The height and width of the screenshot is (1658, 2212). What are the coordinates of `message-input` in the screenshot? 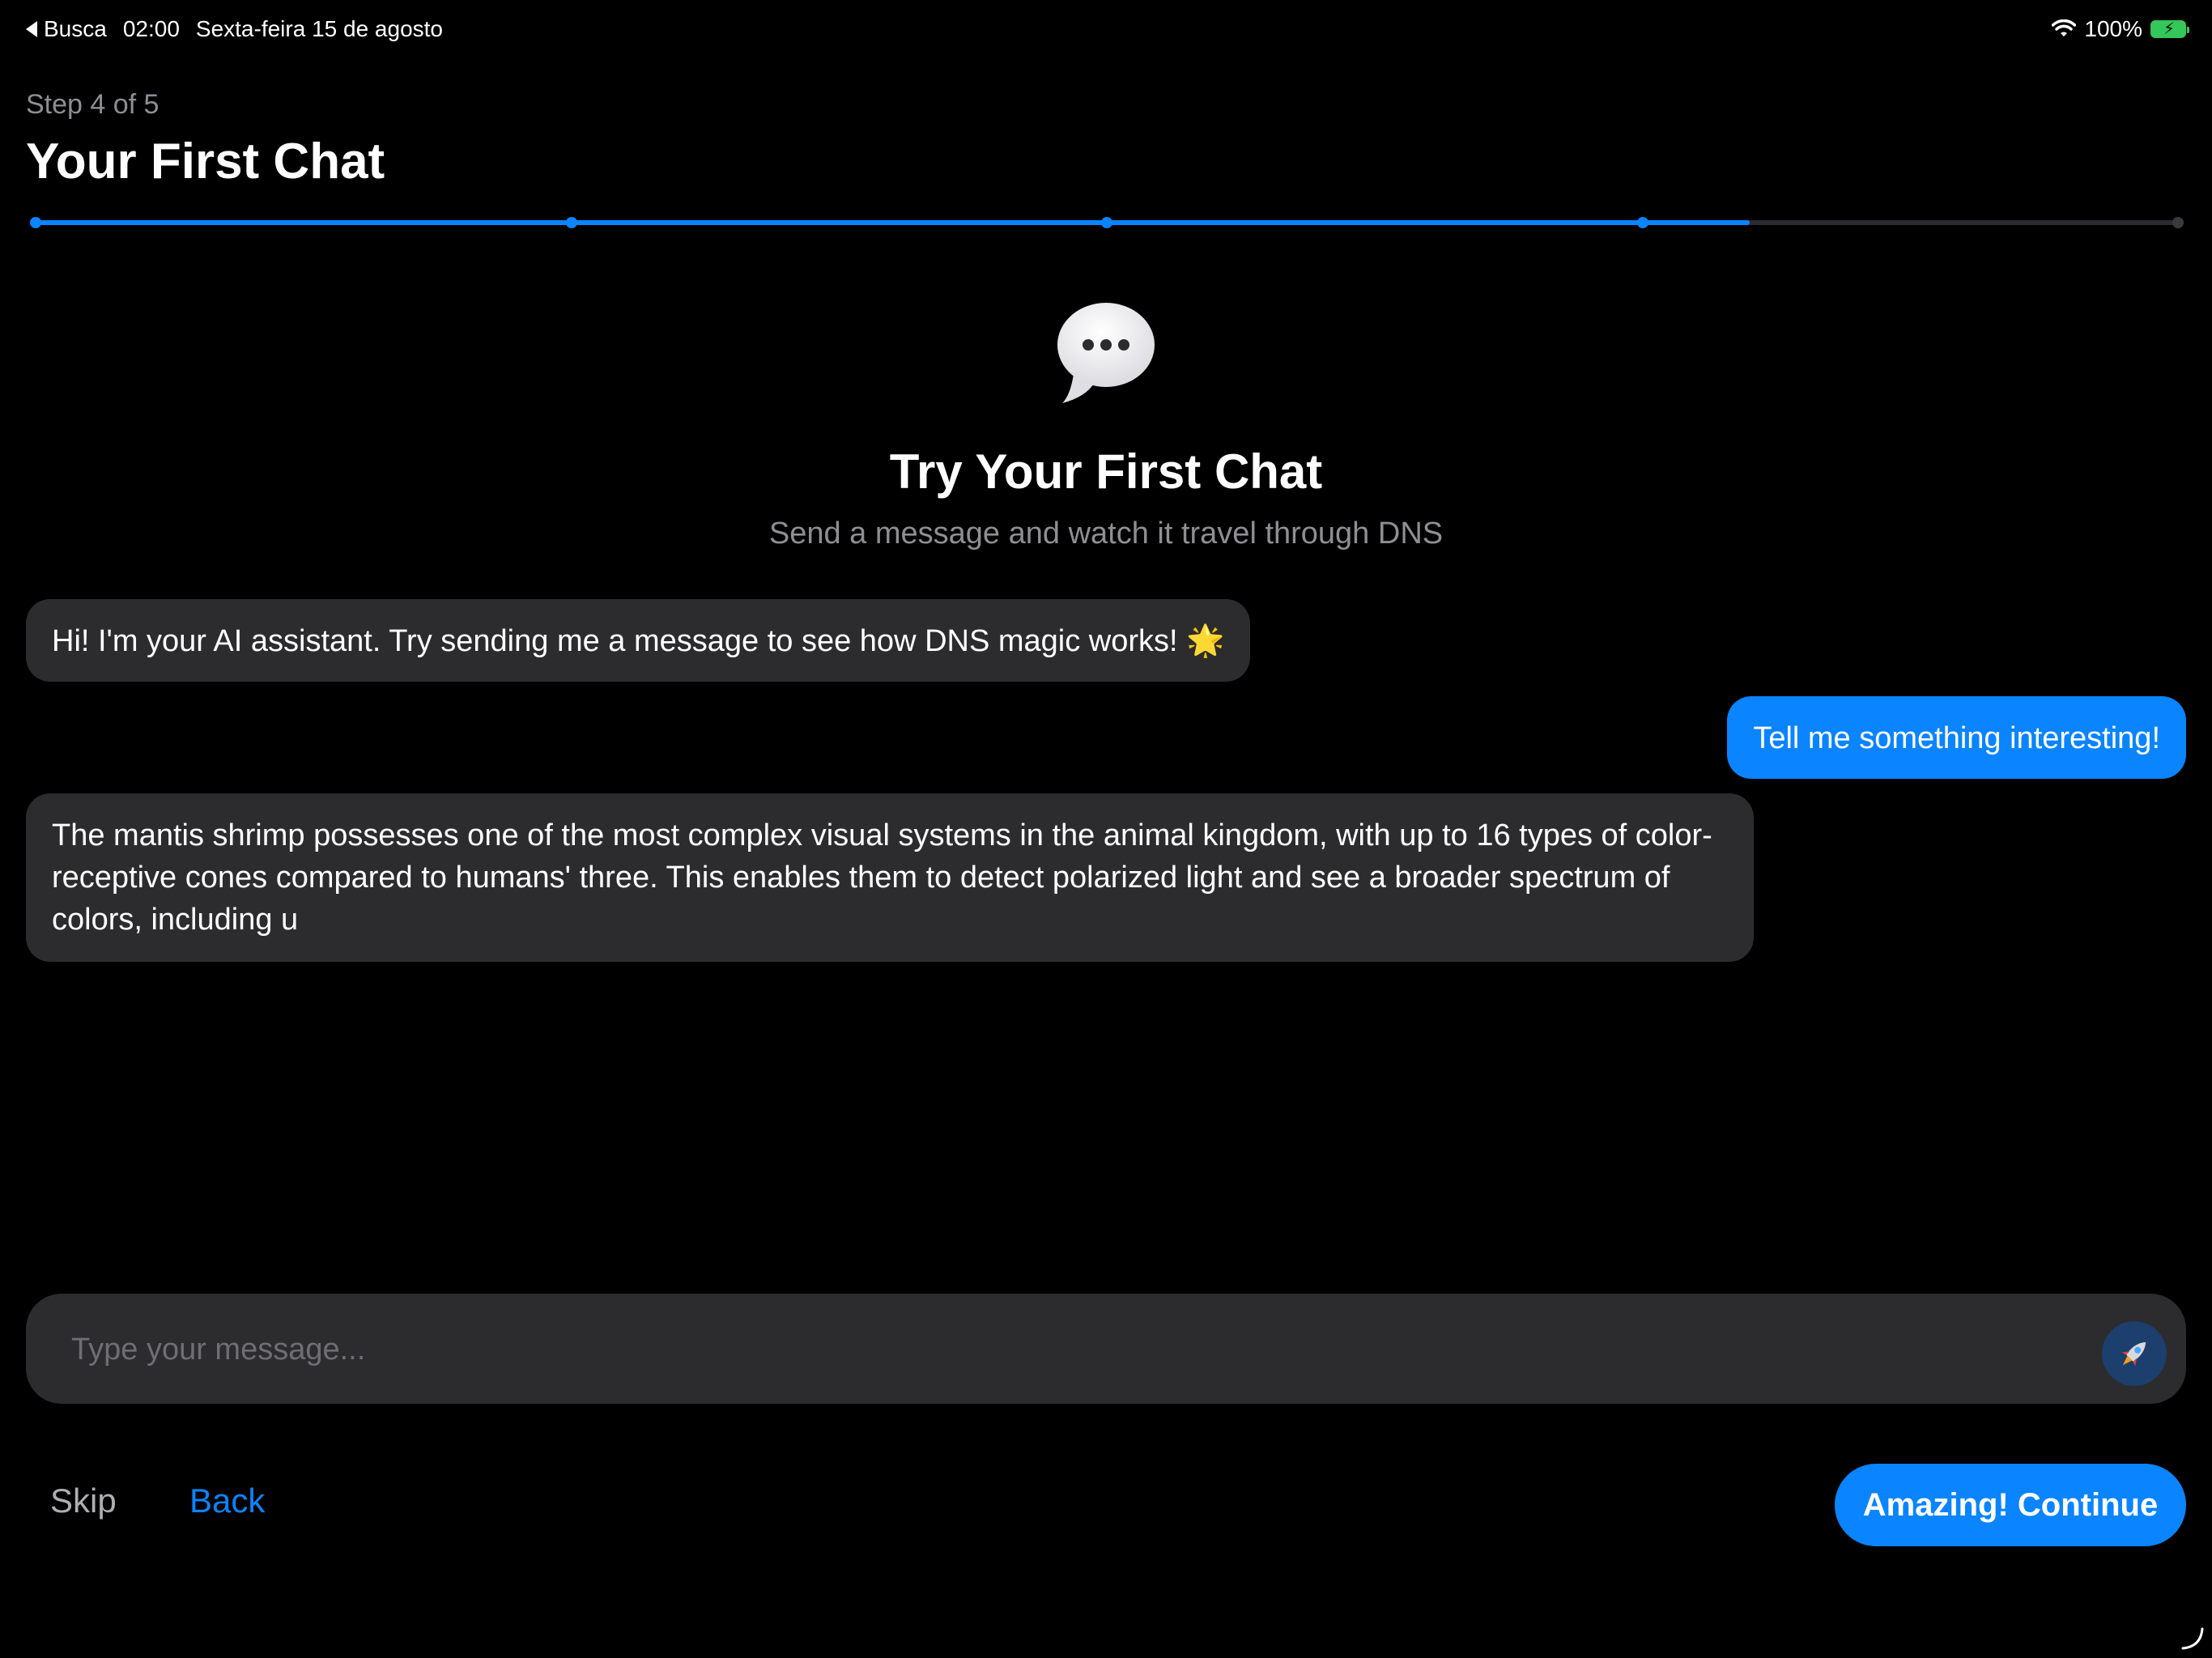 It's located at (1076, 1349).